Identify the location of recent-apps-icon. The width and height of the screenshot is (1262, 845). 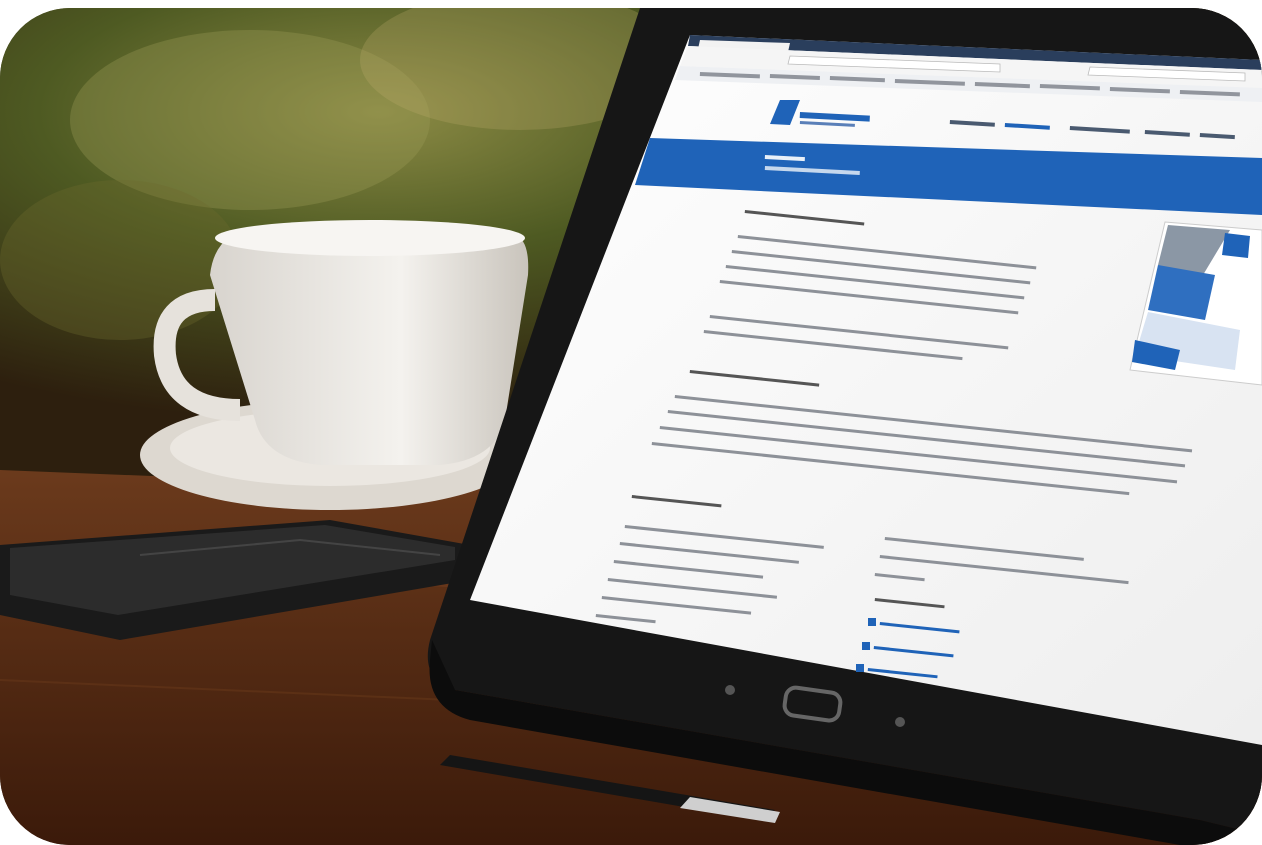
(900, 722).